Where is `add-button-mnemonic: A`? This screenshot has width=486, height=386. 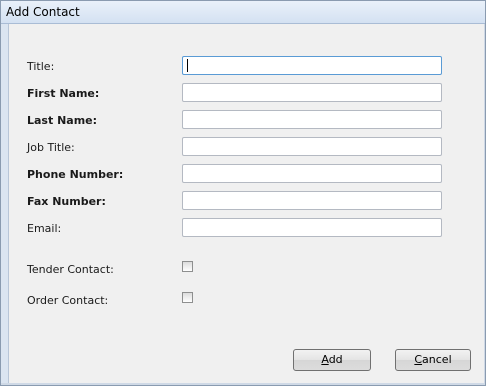
add-button-mnemonic: A is located at coordinates (325, 359).